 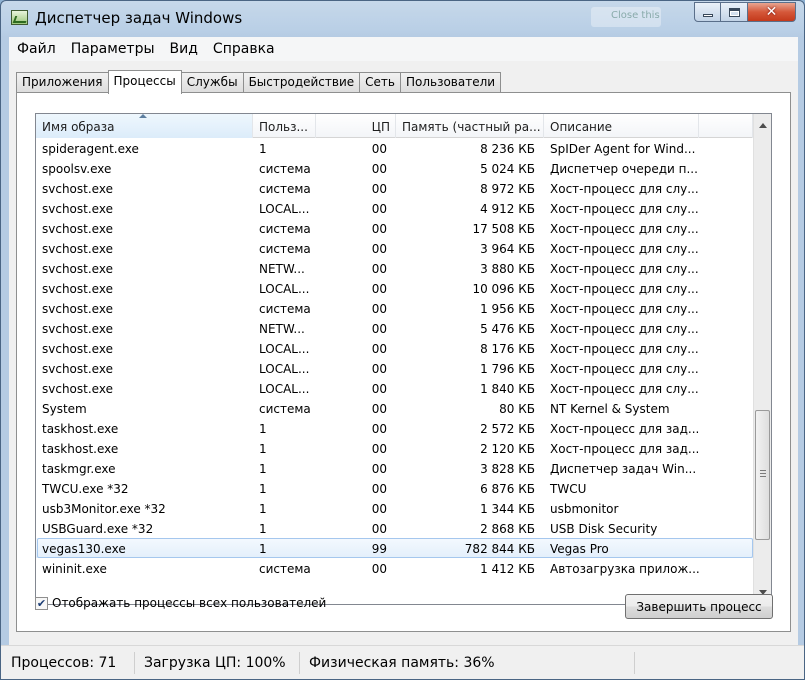 What do you see at coordinates (707, 12) in the screenshot?
I see `minimize-button` at bounding box center [707, 12].